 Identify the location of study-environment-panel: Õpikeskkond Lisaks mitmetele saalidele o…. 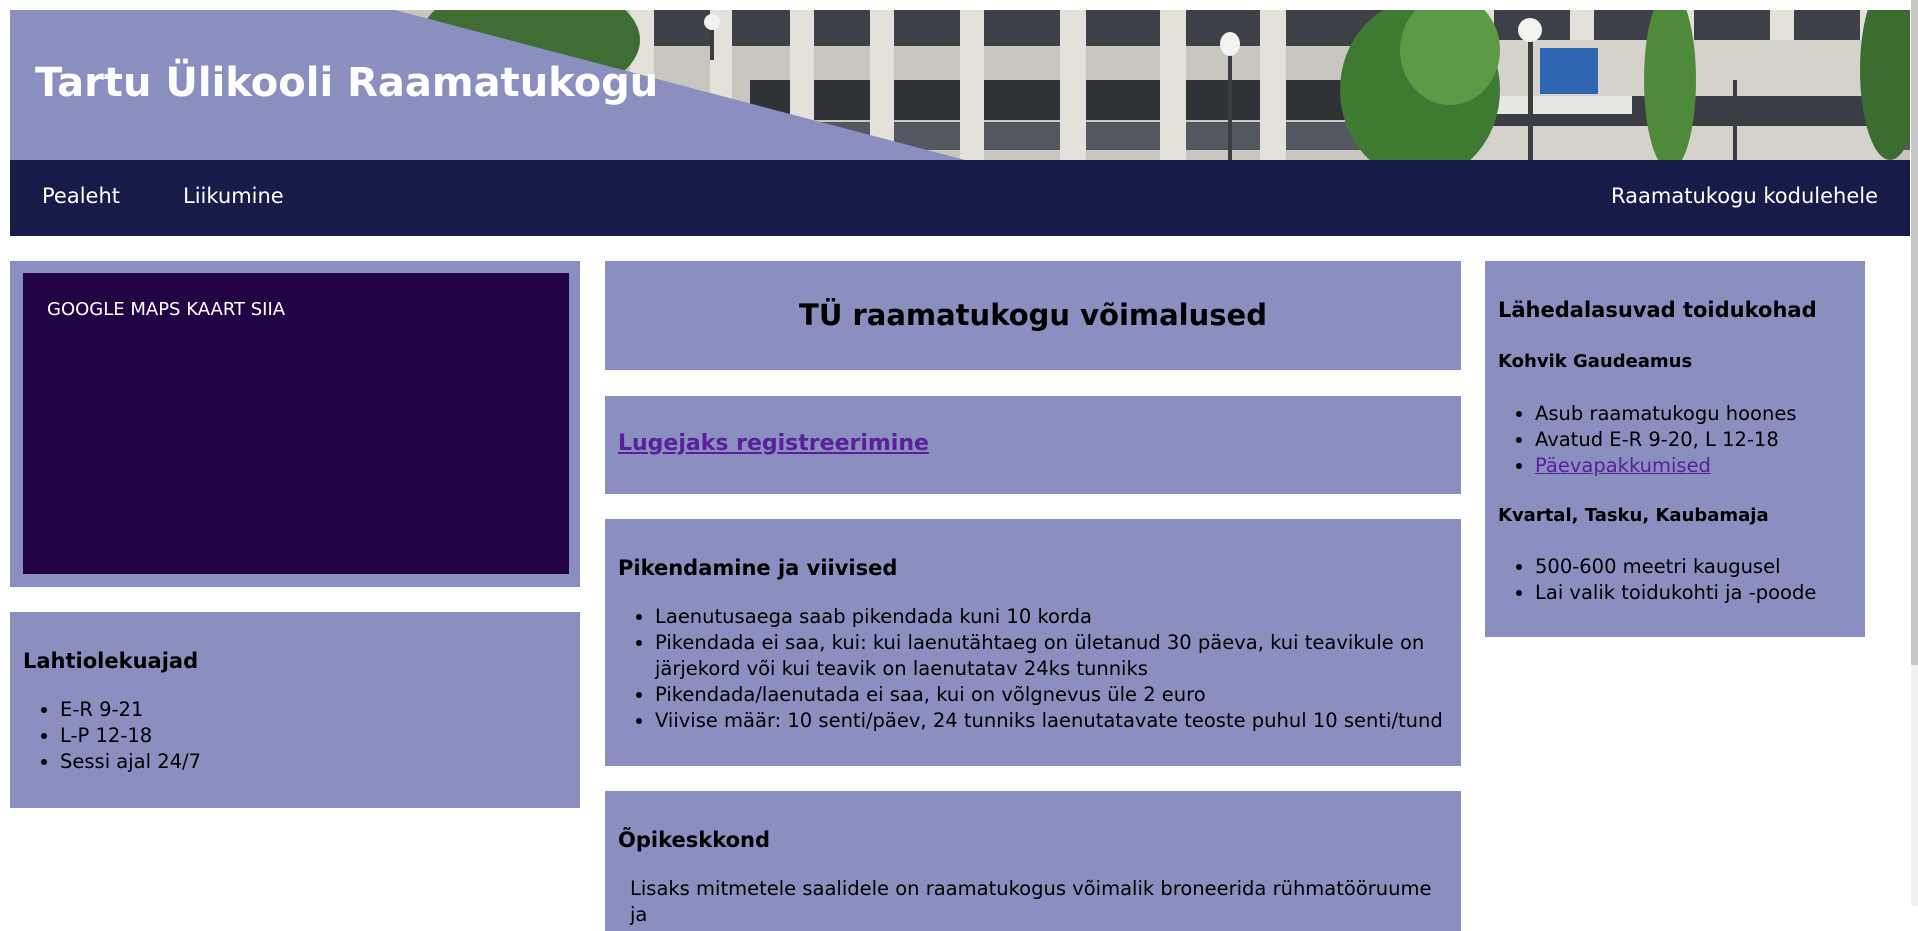
(1033, 861).